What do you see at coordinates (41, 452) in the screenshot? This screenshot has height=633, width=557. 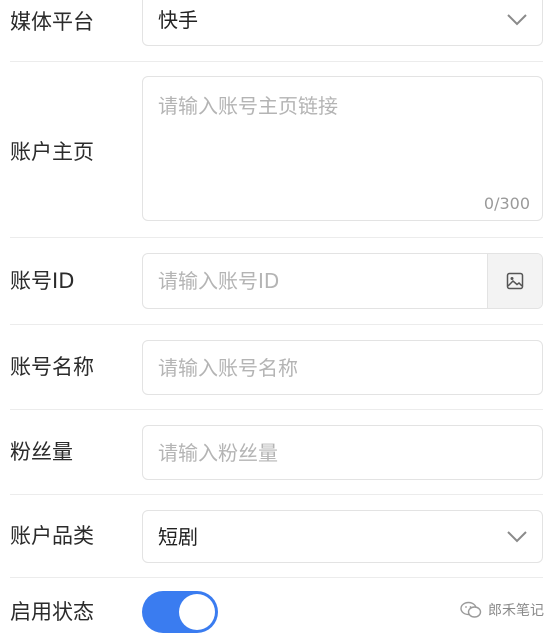 I see `followers-label: 粉丝量` at bounding box center [41, 452].